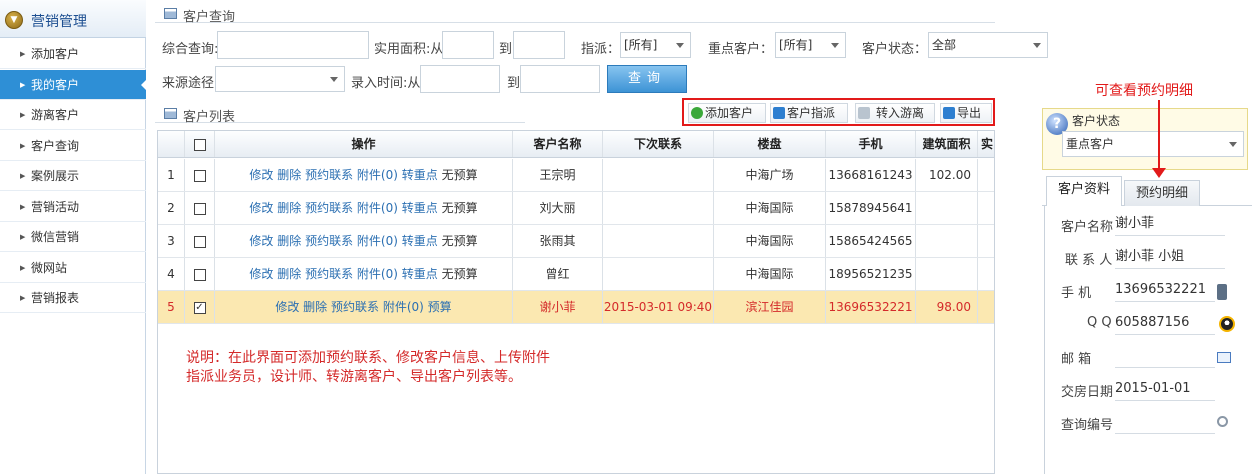 This screenshot has width=1252, height=474. Describe the element at coordinates (73, 176) in the screenshot. I see `sidebar-item-4: ▶ 案例展示` at that location.